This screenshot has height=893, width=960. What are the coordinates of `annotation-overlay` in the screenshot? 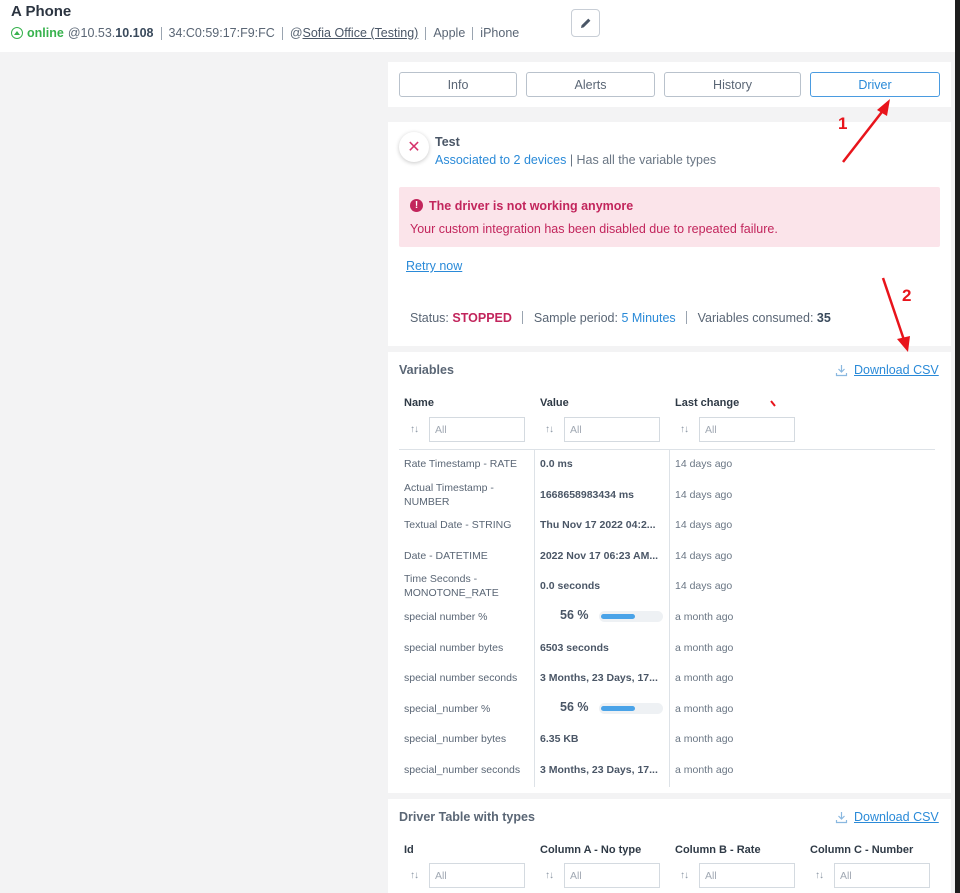 It's located at (840, 253).